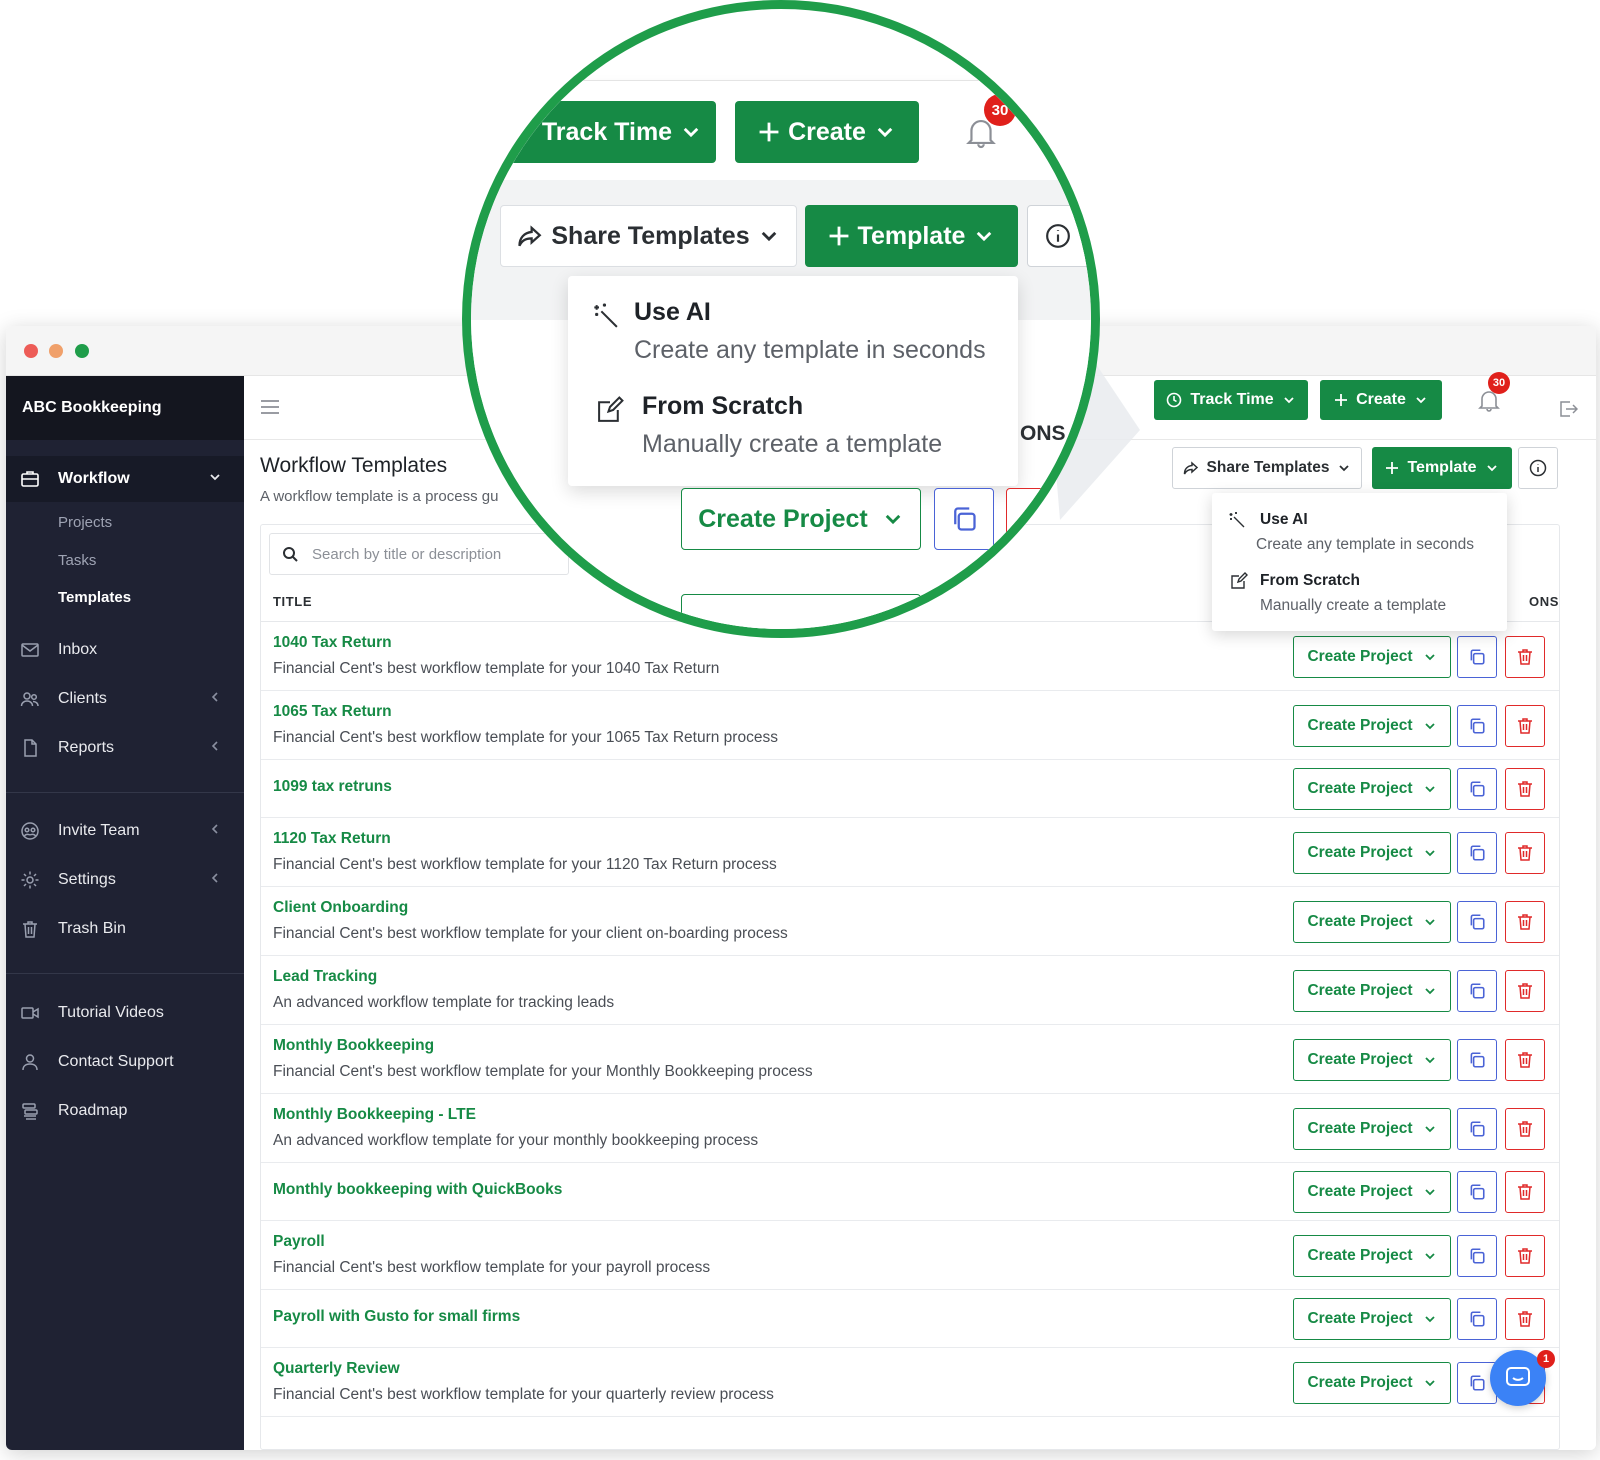  What do you see at coordinates (1442, 468) in the screenshot?
I see `template-button: Template` at bounding box center [1442, 468].